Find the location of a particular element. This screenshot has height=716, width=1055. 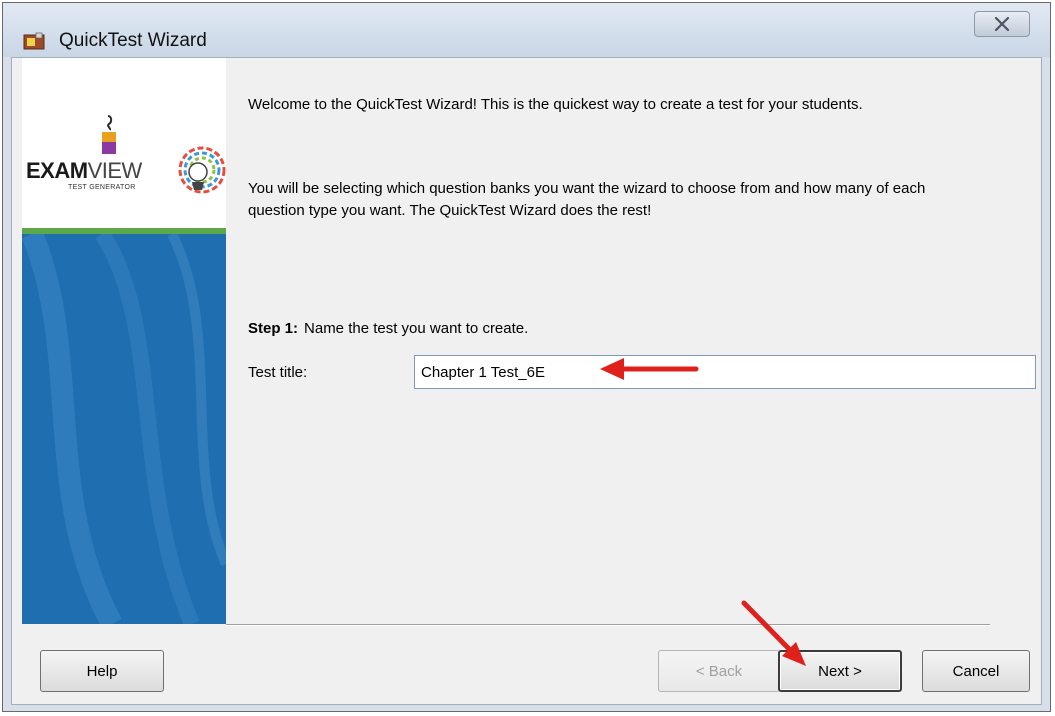

examview-logo: EXAMVIEW is located at coordinates (84, 171).